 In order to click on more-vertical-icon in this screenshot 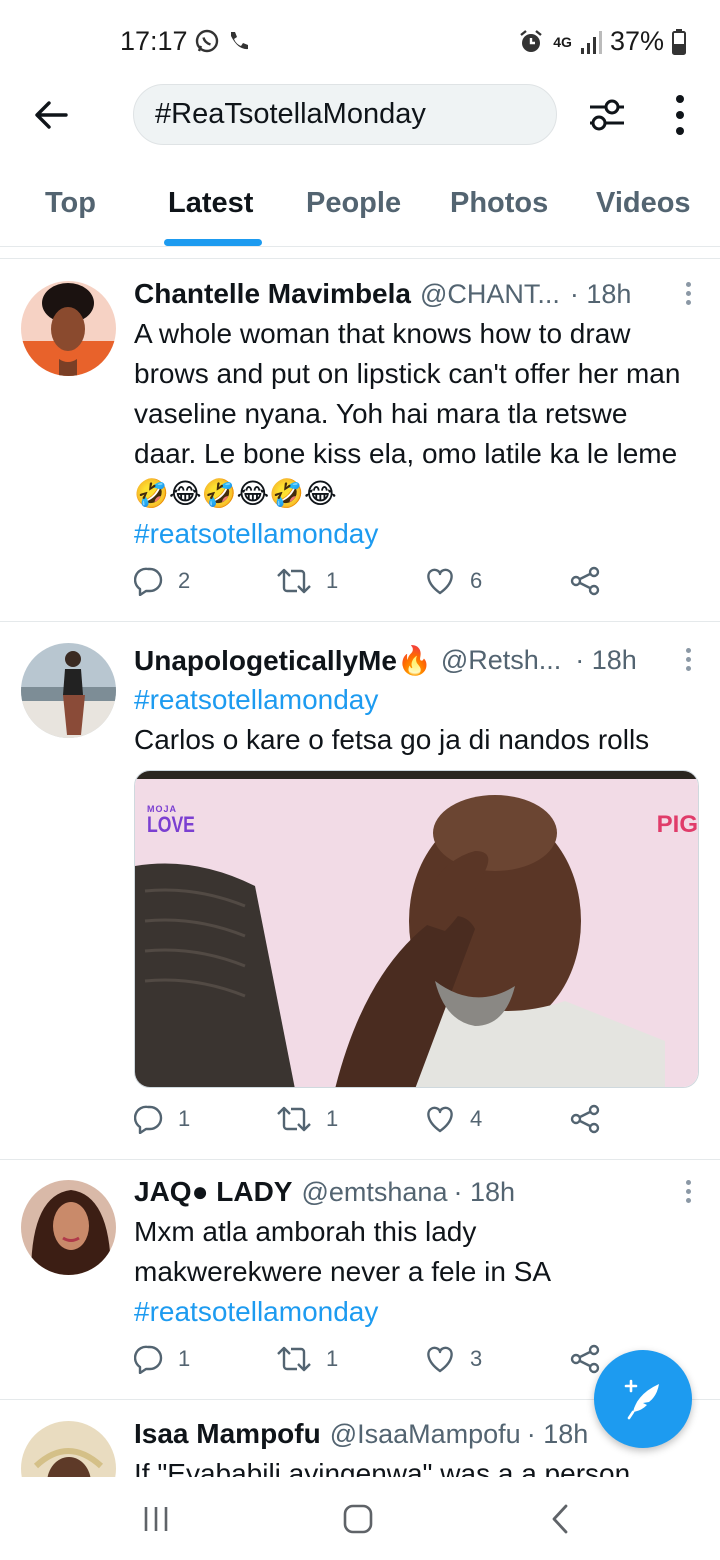, I will do `click(680, 115)`.